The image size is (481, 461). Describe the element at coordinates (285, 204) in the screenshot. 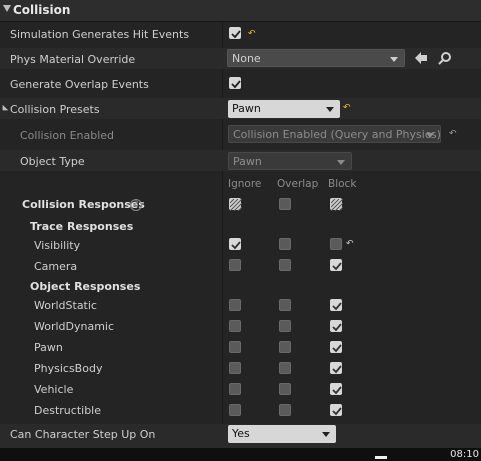

I see `all-overlap-checkbox` at that location.